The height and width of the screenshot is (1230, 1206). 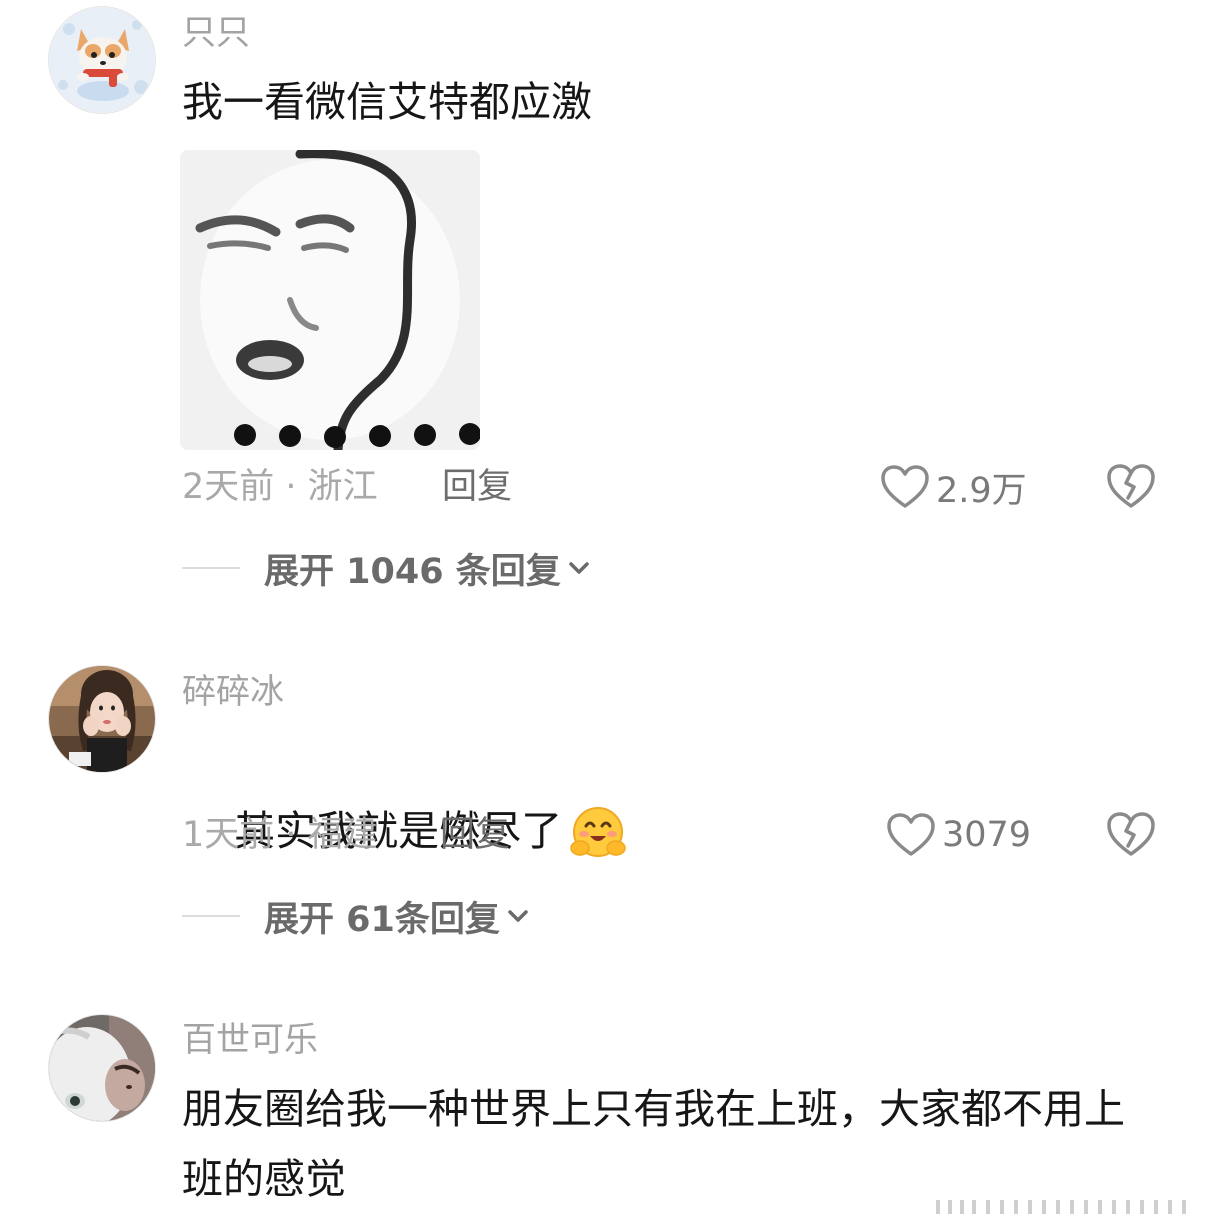 I want to click on like-count: 2.9万, so click(x=981, y=490).